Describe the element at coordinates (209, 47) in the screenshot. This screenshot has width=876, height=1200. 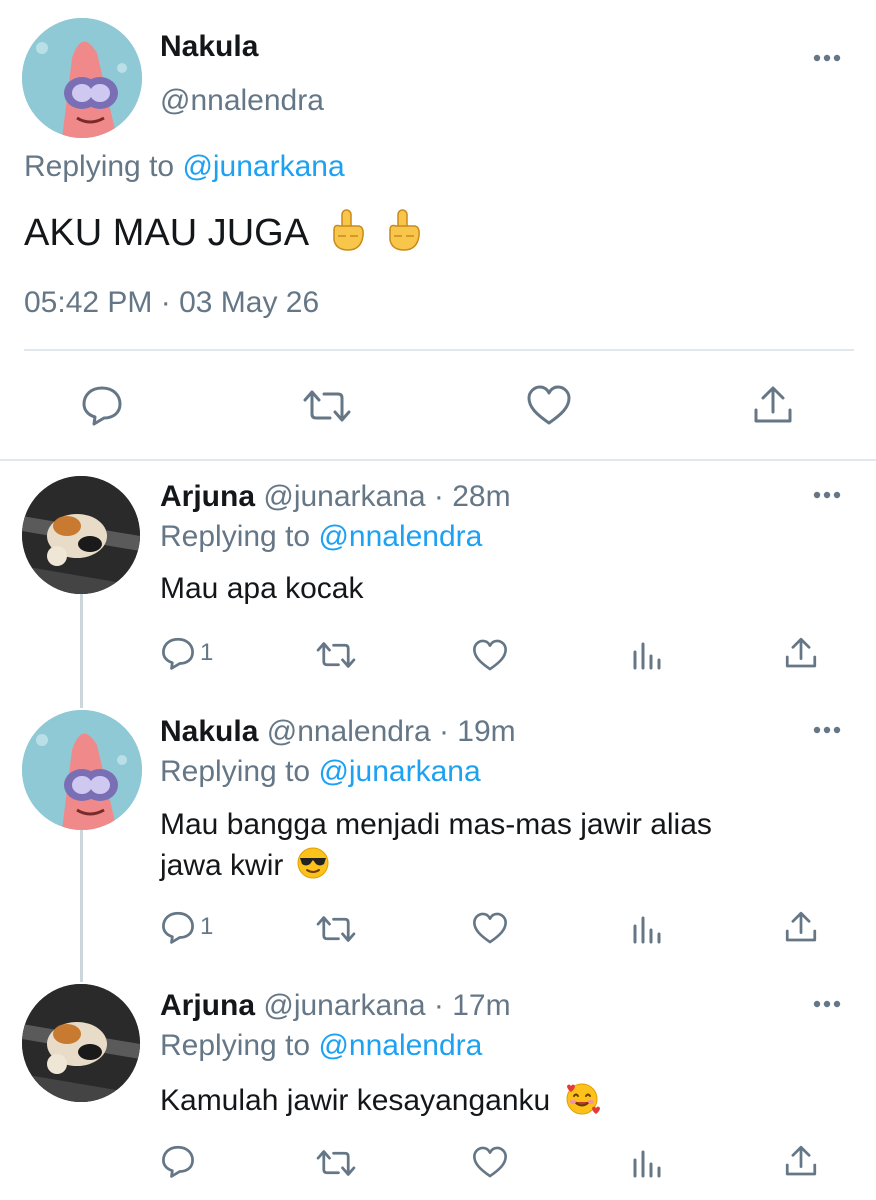
I see `author-name: Nakula` at that location.